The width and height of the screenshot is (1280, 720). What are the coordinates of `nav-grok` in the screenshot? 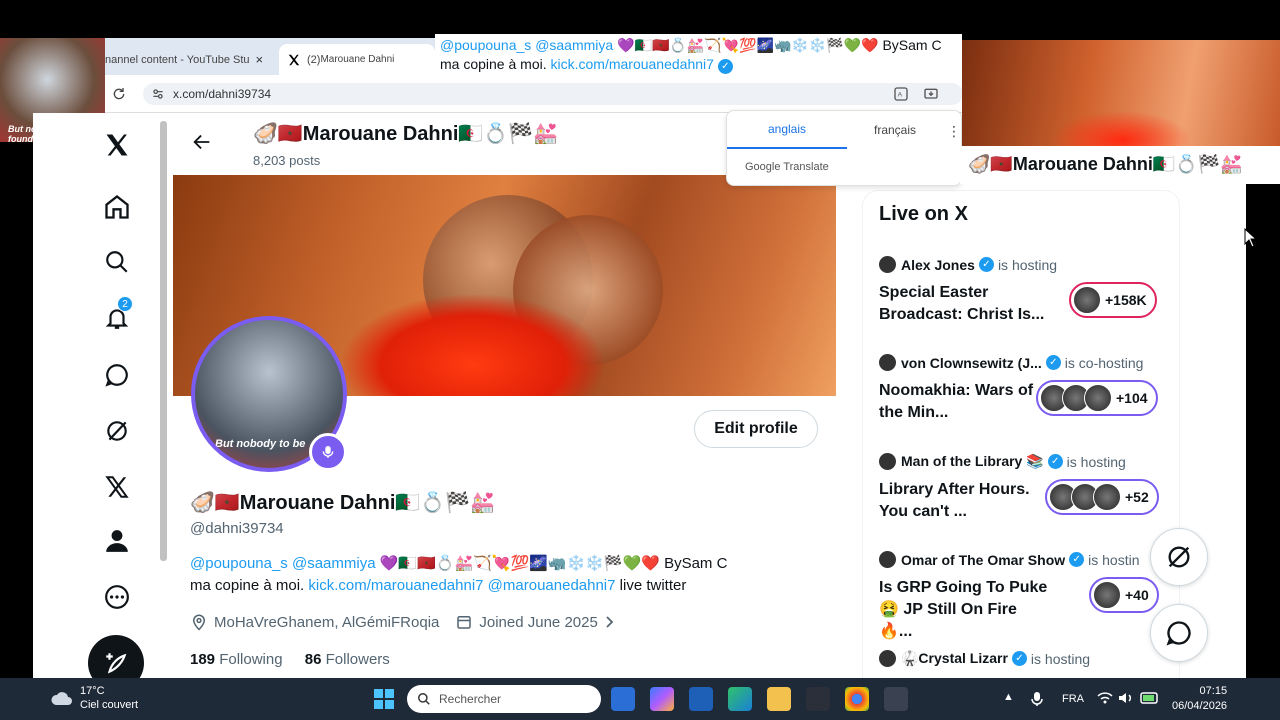 It's located at (117, 375).